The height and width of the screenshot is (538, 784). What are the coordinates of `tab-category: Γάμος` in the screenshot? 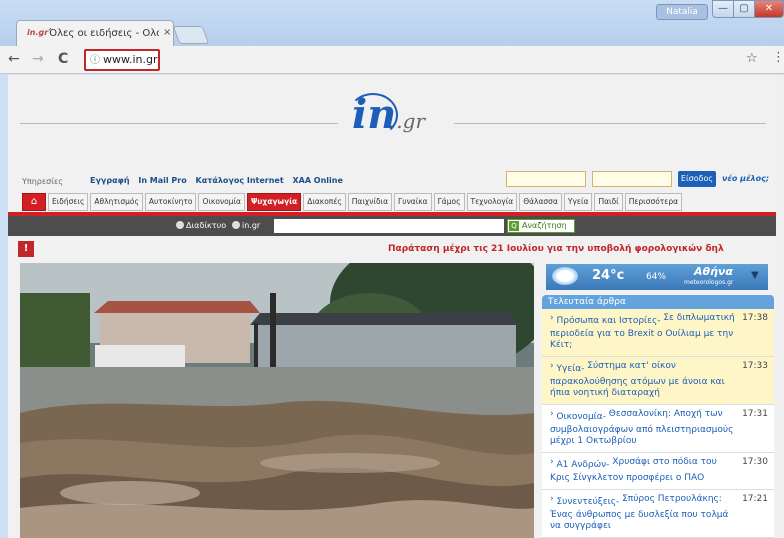 It's located at (449, 202).